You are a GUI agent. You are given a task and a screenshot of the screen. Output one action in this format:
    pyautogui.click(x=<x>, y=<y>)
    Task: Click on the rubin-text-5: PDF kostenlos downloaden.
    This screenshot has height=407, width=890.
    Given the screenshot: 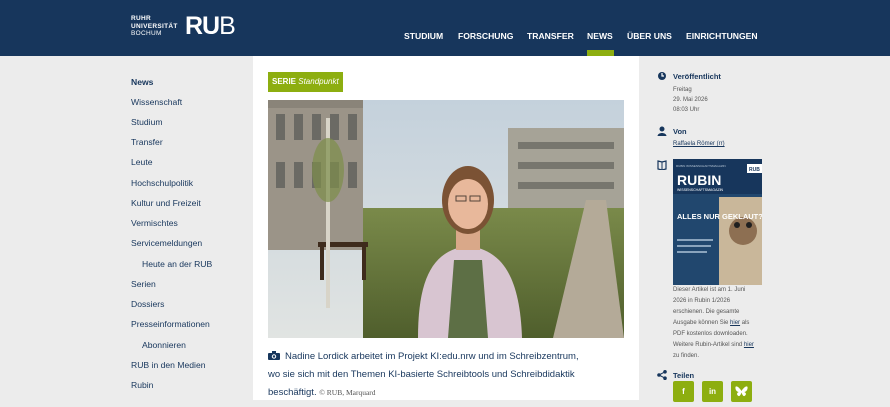 What is the action you would take?
    pyautogui.click(x=710, y=334)
    